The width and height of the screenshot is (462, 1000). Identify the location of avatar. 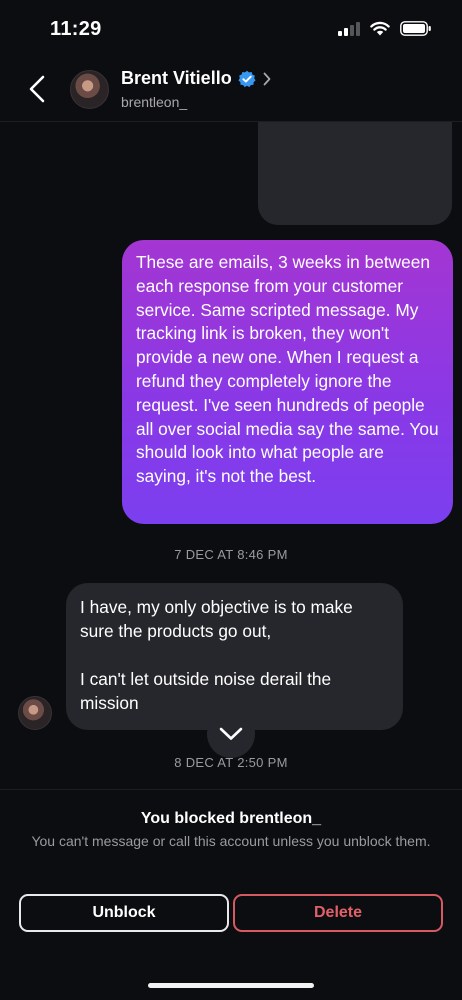
(89, 89).